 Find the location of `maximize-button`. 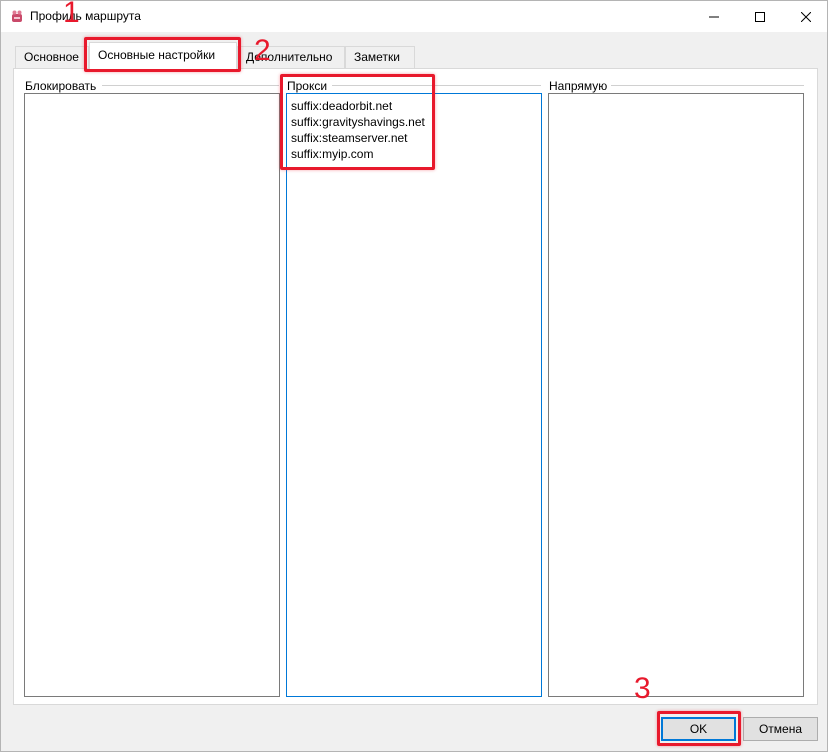

maximize-button is located at coordinates (760, 16).